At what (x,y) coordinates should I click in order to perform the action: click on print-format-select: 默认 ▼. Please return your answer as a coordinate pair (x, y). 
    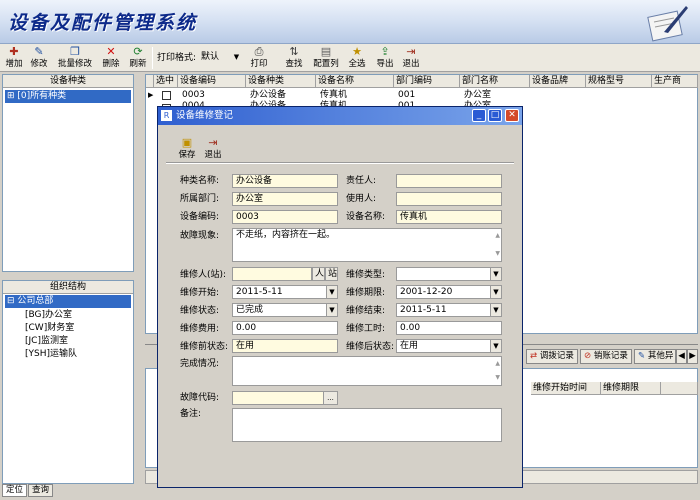
    Looking at the image, I should click on (220, 58).